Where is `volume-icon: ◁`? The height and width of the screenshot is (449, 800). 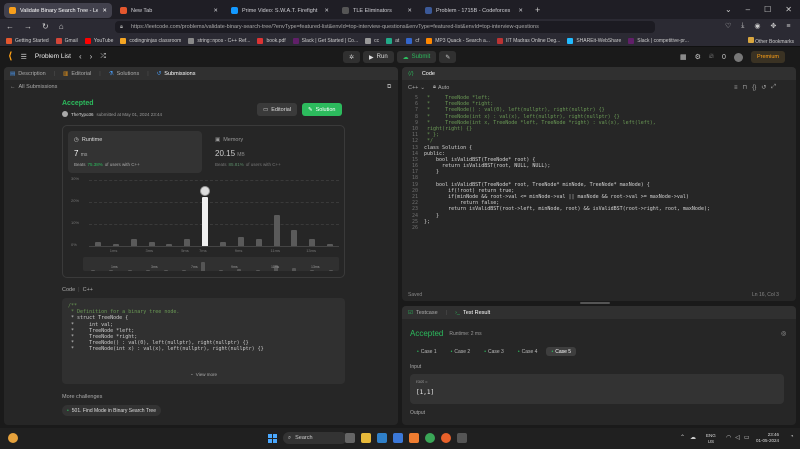
volume-icon: ◁ is located at coordinates (737, 437).